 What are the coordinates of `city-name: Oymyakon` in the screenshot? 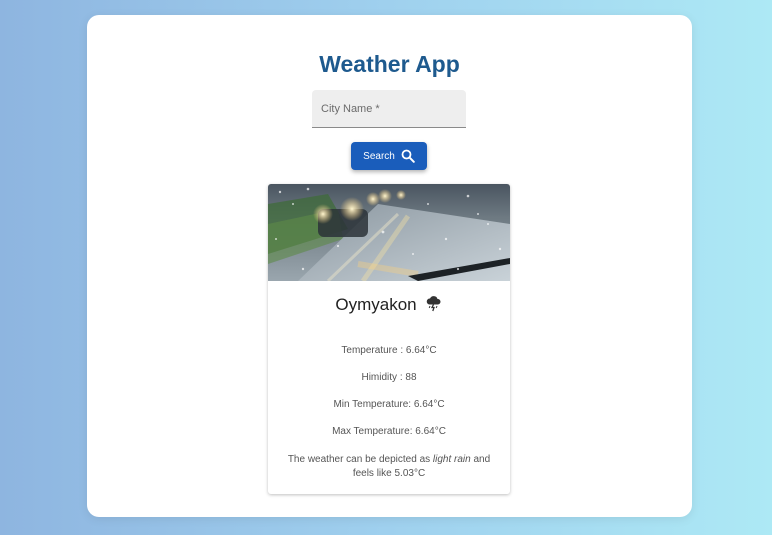 It's located at (376, 304).